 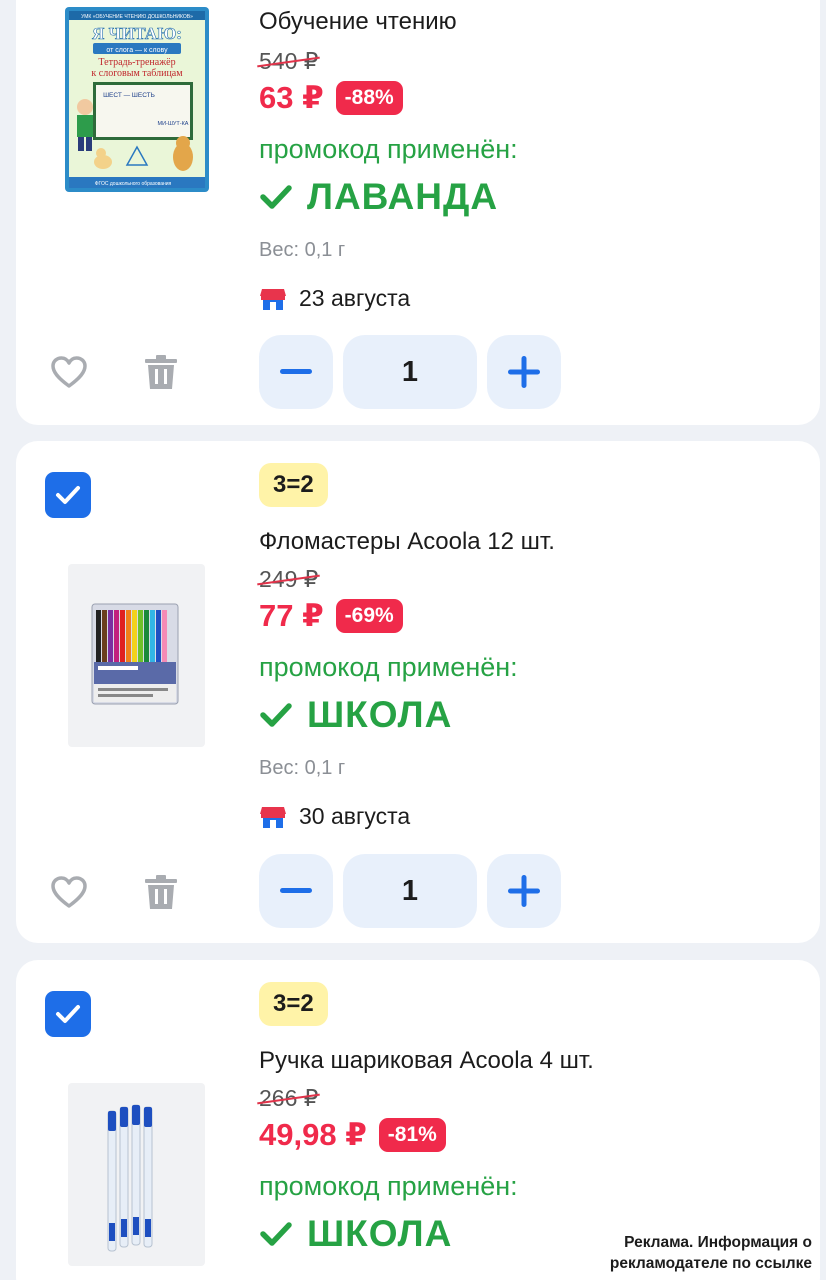 What do you see at coordinates (529, 816) in the screenshot?
I see `delivery-info: 30 августа` at bounding box center [529, 816].